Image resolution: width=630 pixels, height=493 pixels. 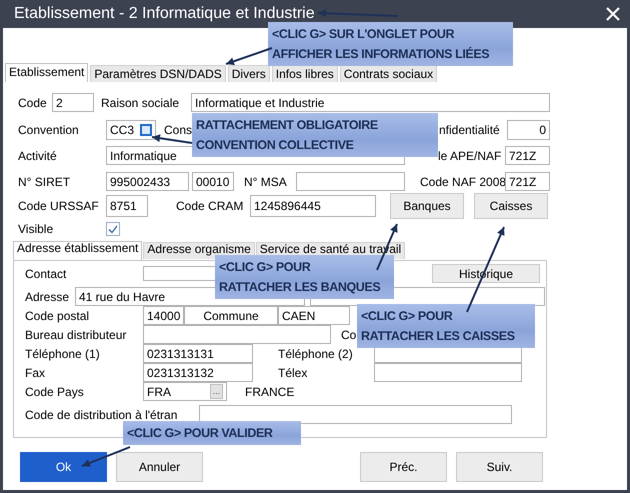 I want to click on field-label: Téléphone (2), so click(x=315, y=353).